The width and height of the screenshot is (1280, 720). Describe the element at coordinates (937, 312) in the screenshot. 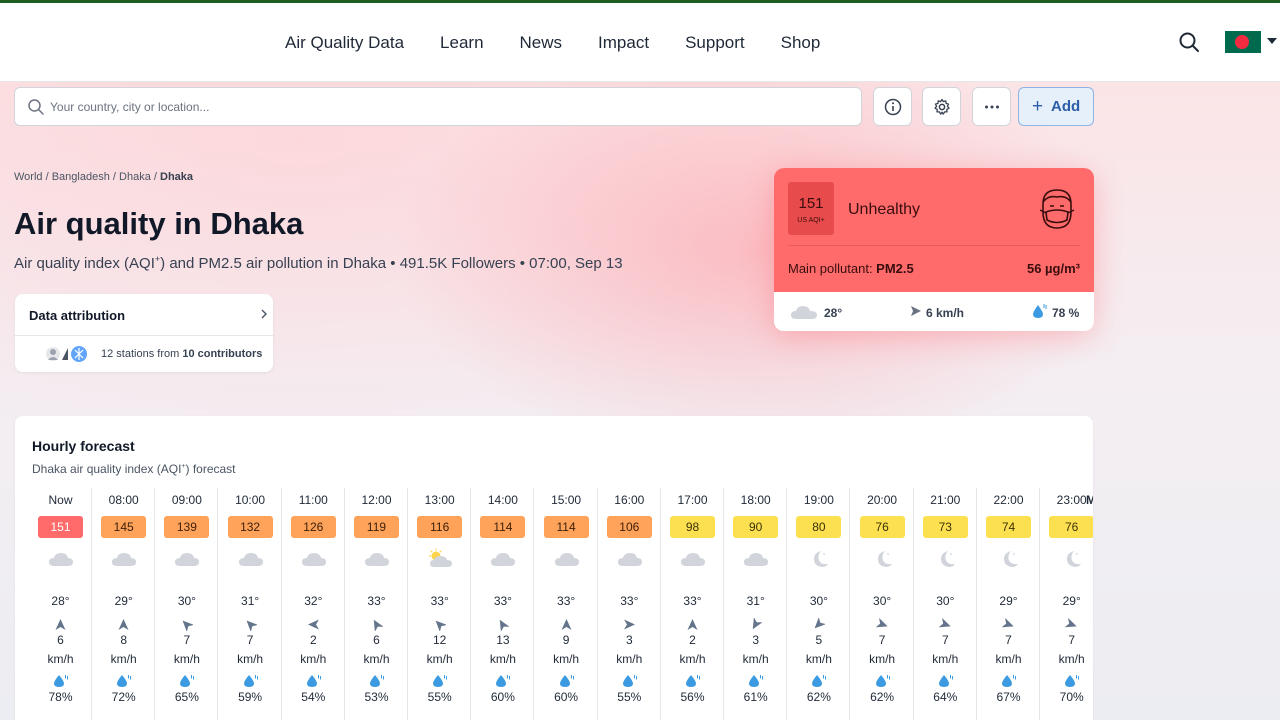

I see `current-wind: 6 km/h` at that location.